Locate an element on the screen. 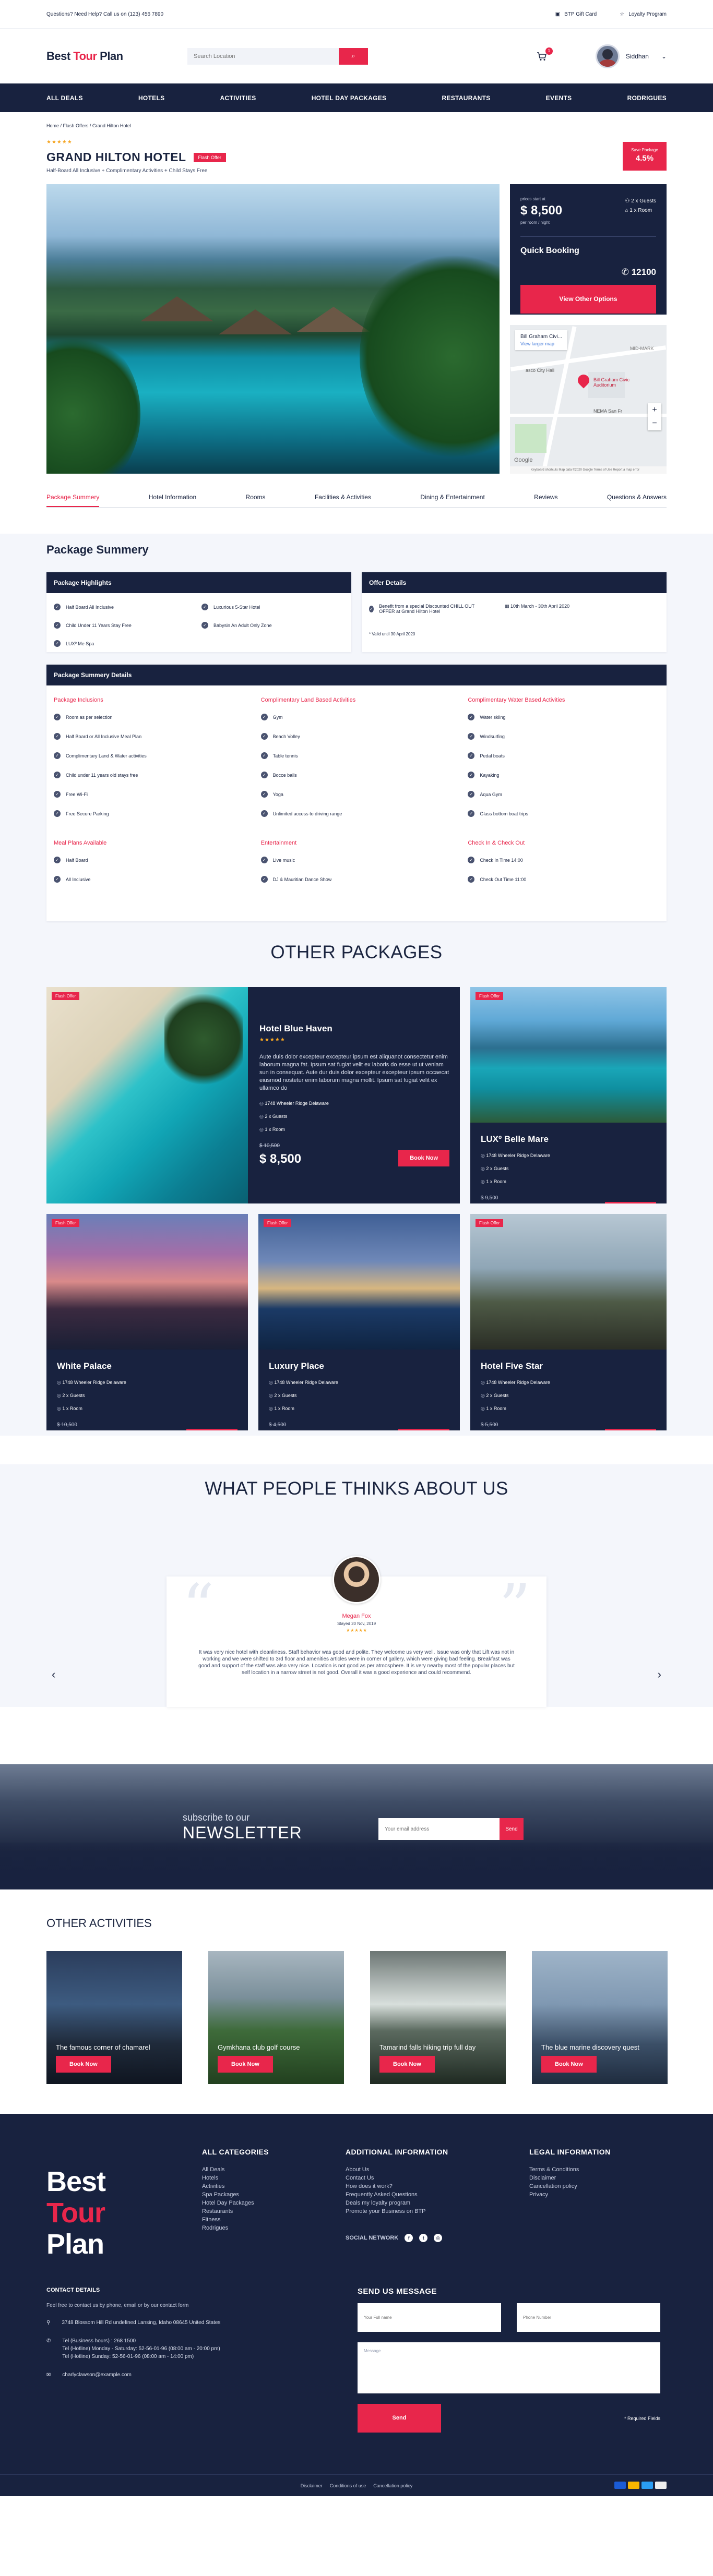  footer-link: Deals my loyalty program is located at coordinates (437, 2203).